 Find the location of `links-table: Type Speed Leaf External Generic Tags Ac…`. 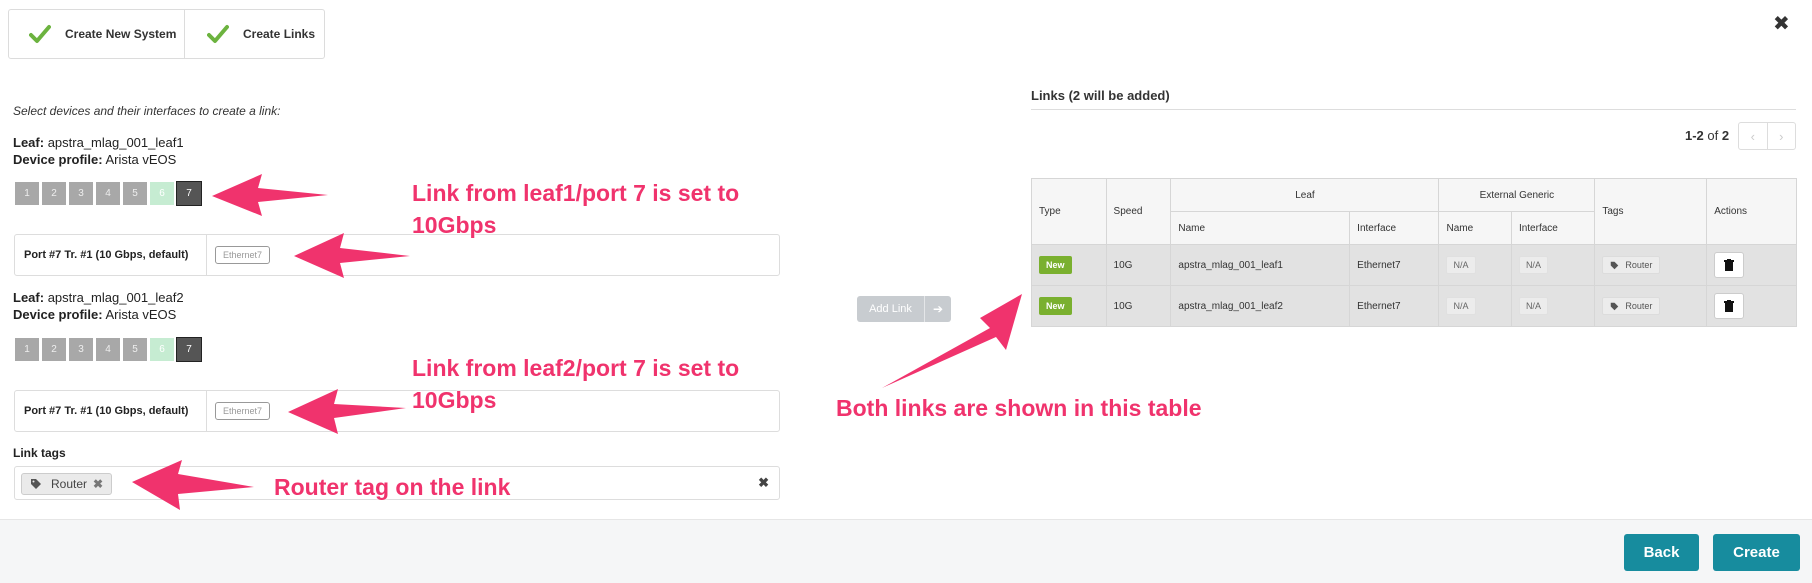

links-table: Type Speed Leaf External Generic Tags Ac… is located at coordinates (1414, 252).